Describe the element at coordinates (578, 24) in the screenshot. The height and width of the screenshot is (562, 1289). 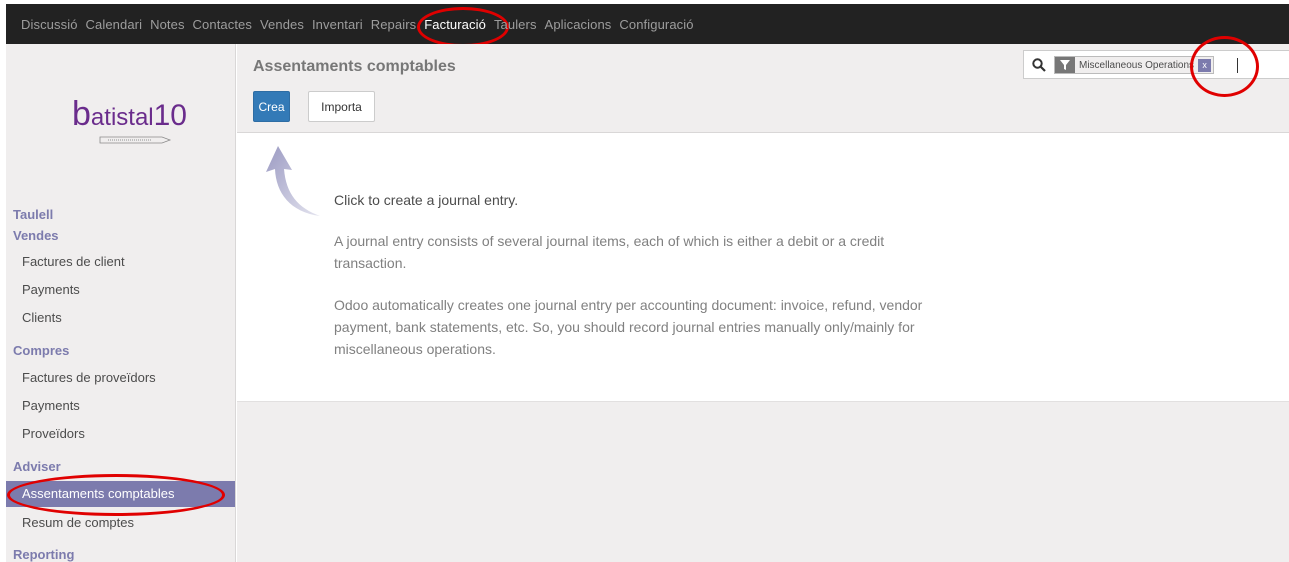
I see `menu-aplicacions: Aplicacions` at that location.